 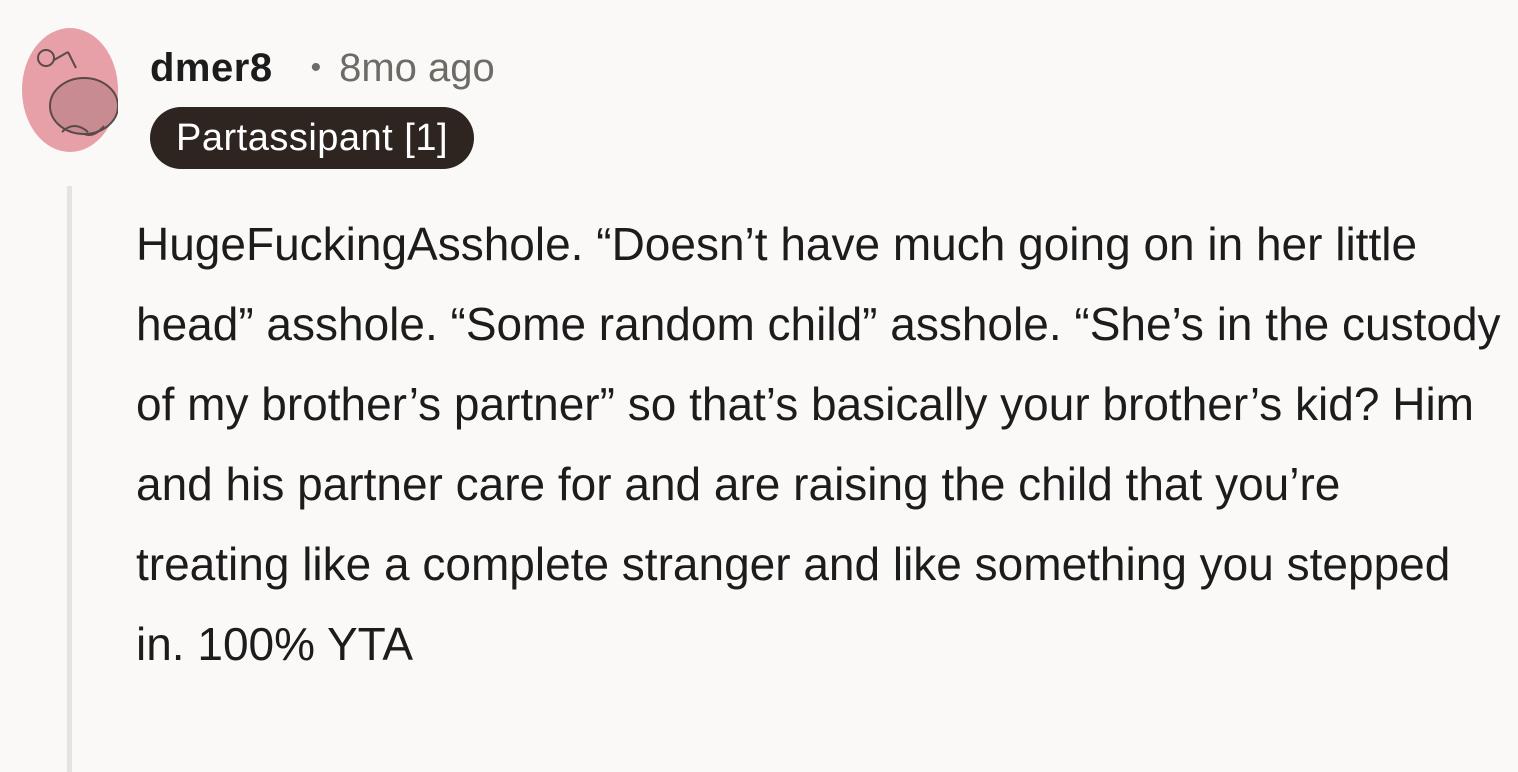 What do you see at coordinates (70, 90) in the screenshot?
I see `user-avatar-icon` at bounding box center [70, 90].